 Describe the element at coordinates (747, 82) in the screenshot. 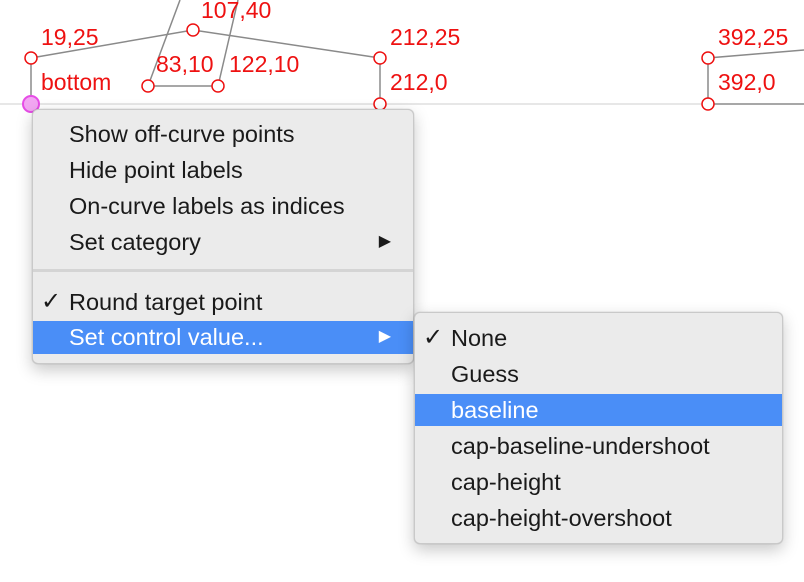

I see `point-label: 392,0` at that location.